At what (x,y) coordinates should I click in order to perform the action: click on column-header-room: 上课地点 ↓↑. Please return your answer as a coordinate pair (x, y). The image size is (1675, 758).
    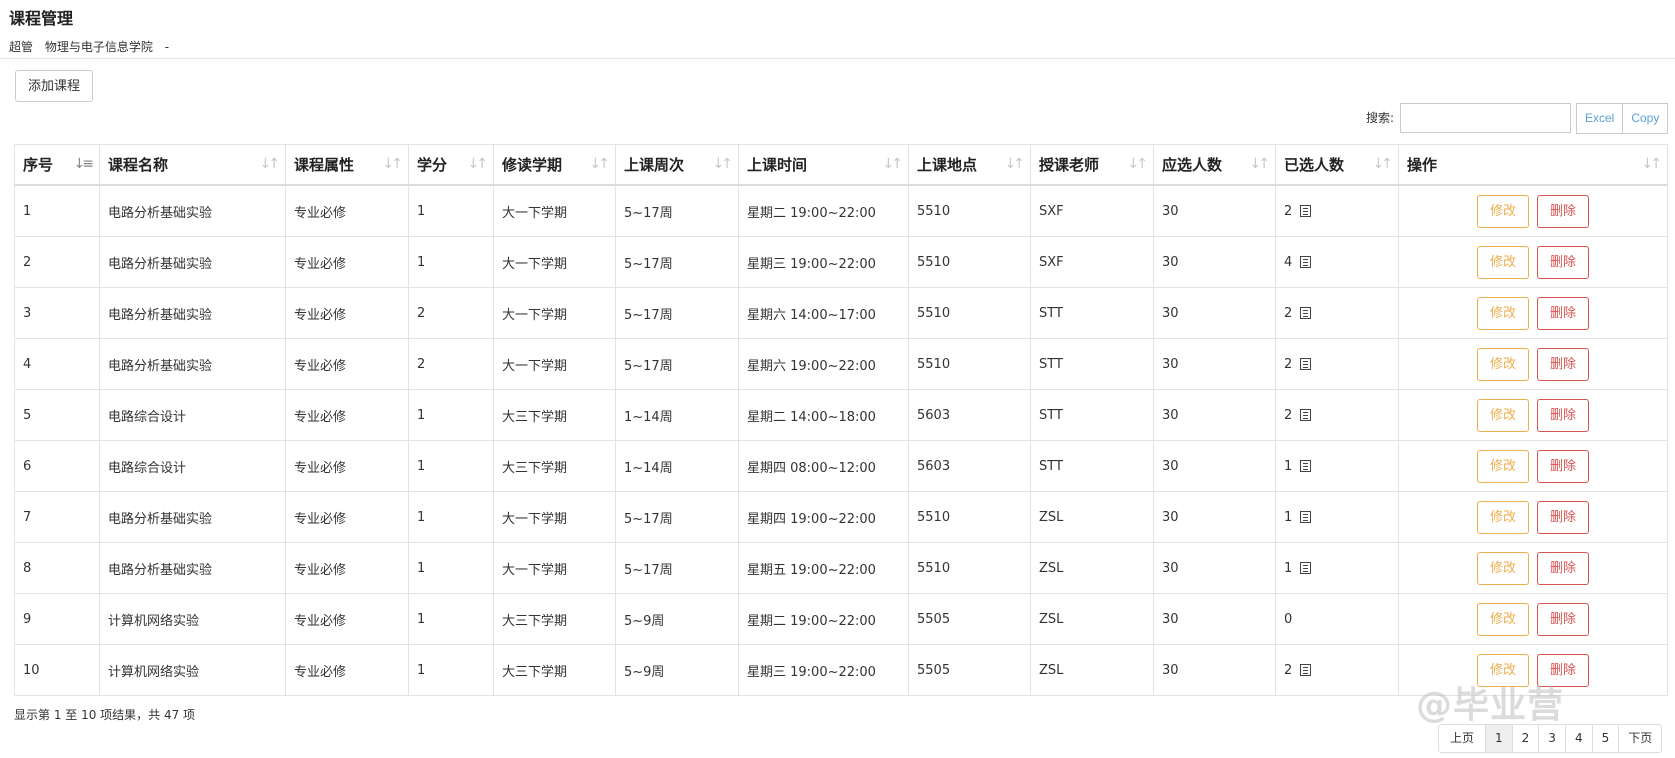
    Looking at the image, I should click on (969, 165).